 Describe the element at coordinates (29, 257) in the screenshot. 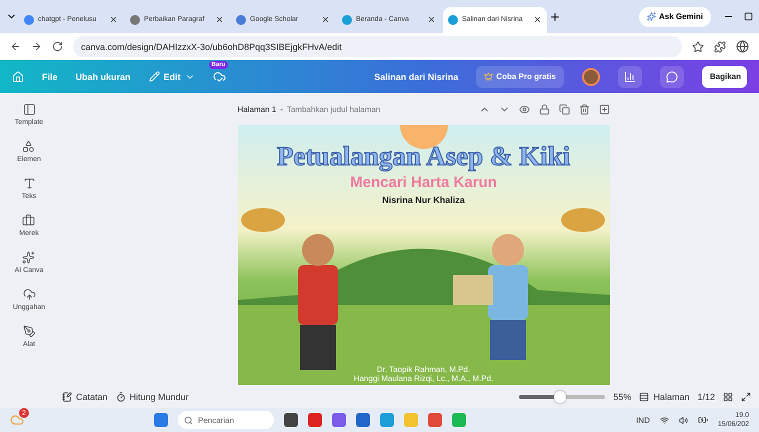

I see `ai-icon` at that location.